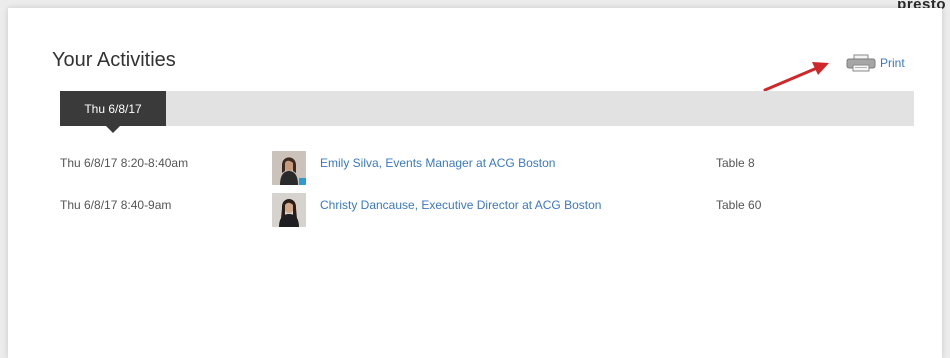 Image resolution: width=950 pixels, height=358 pixels. I want to click on table-assignment: Table 60, so click(739, 205).